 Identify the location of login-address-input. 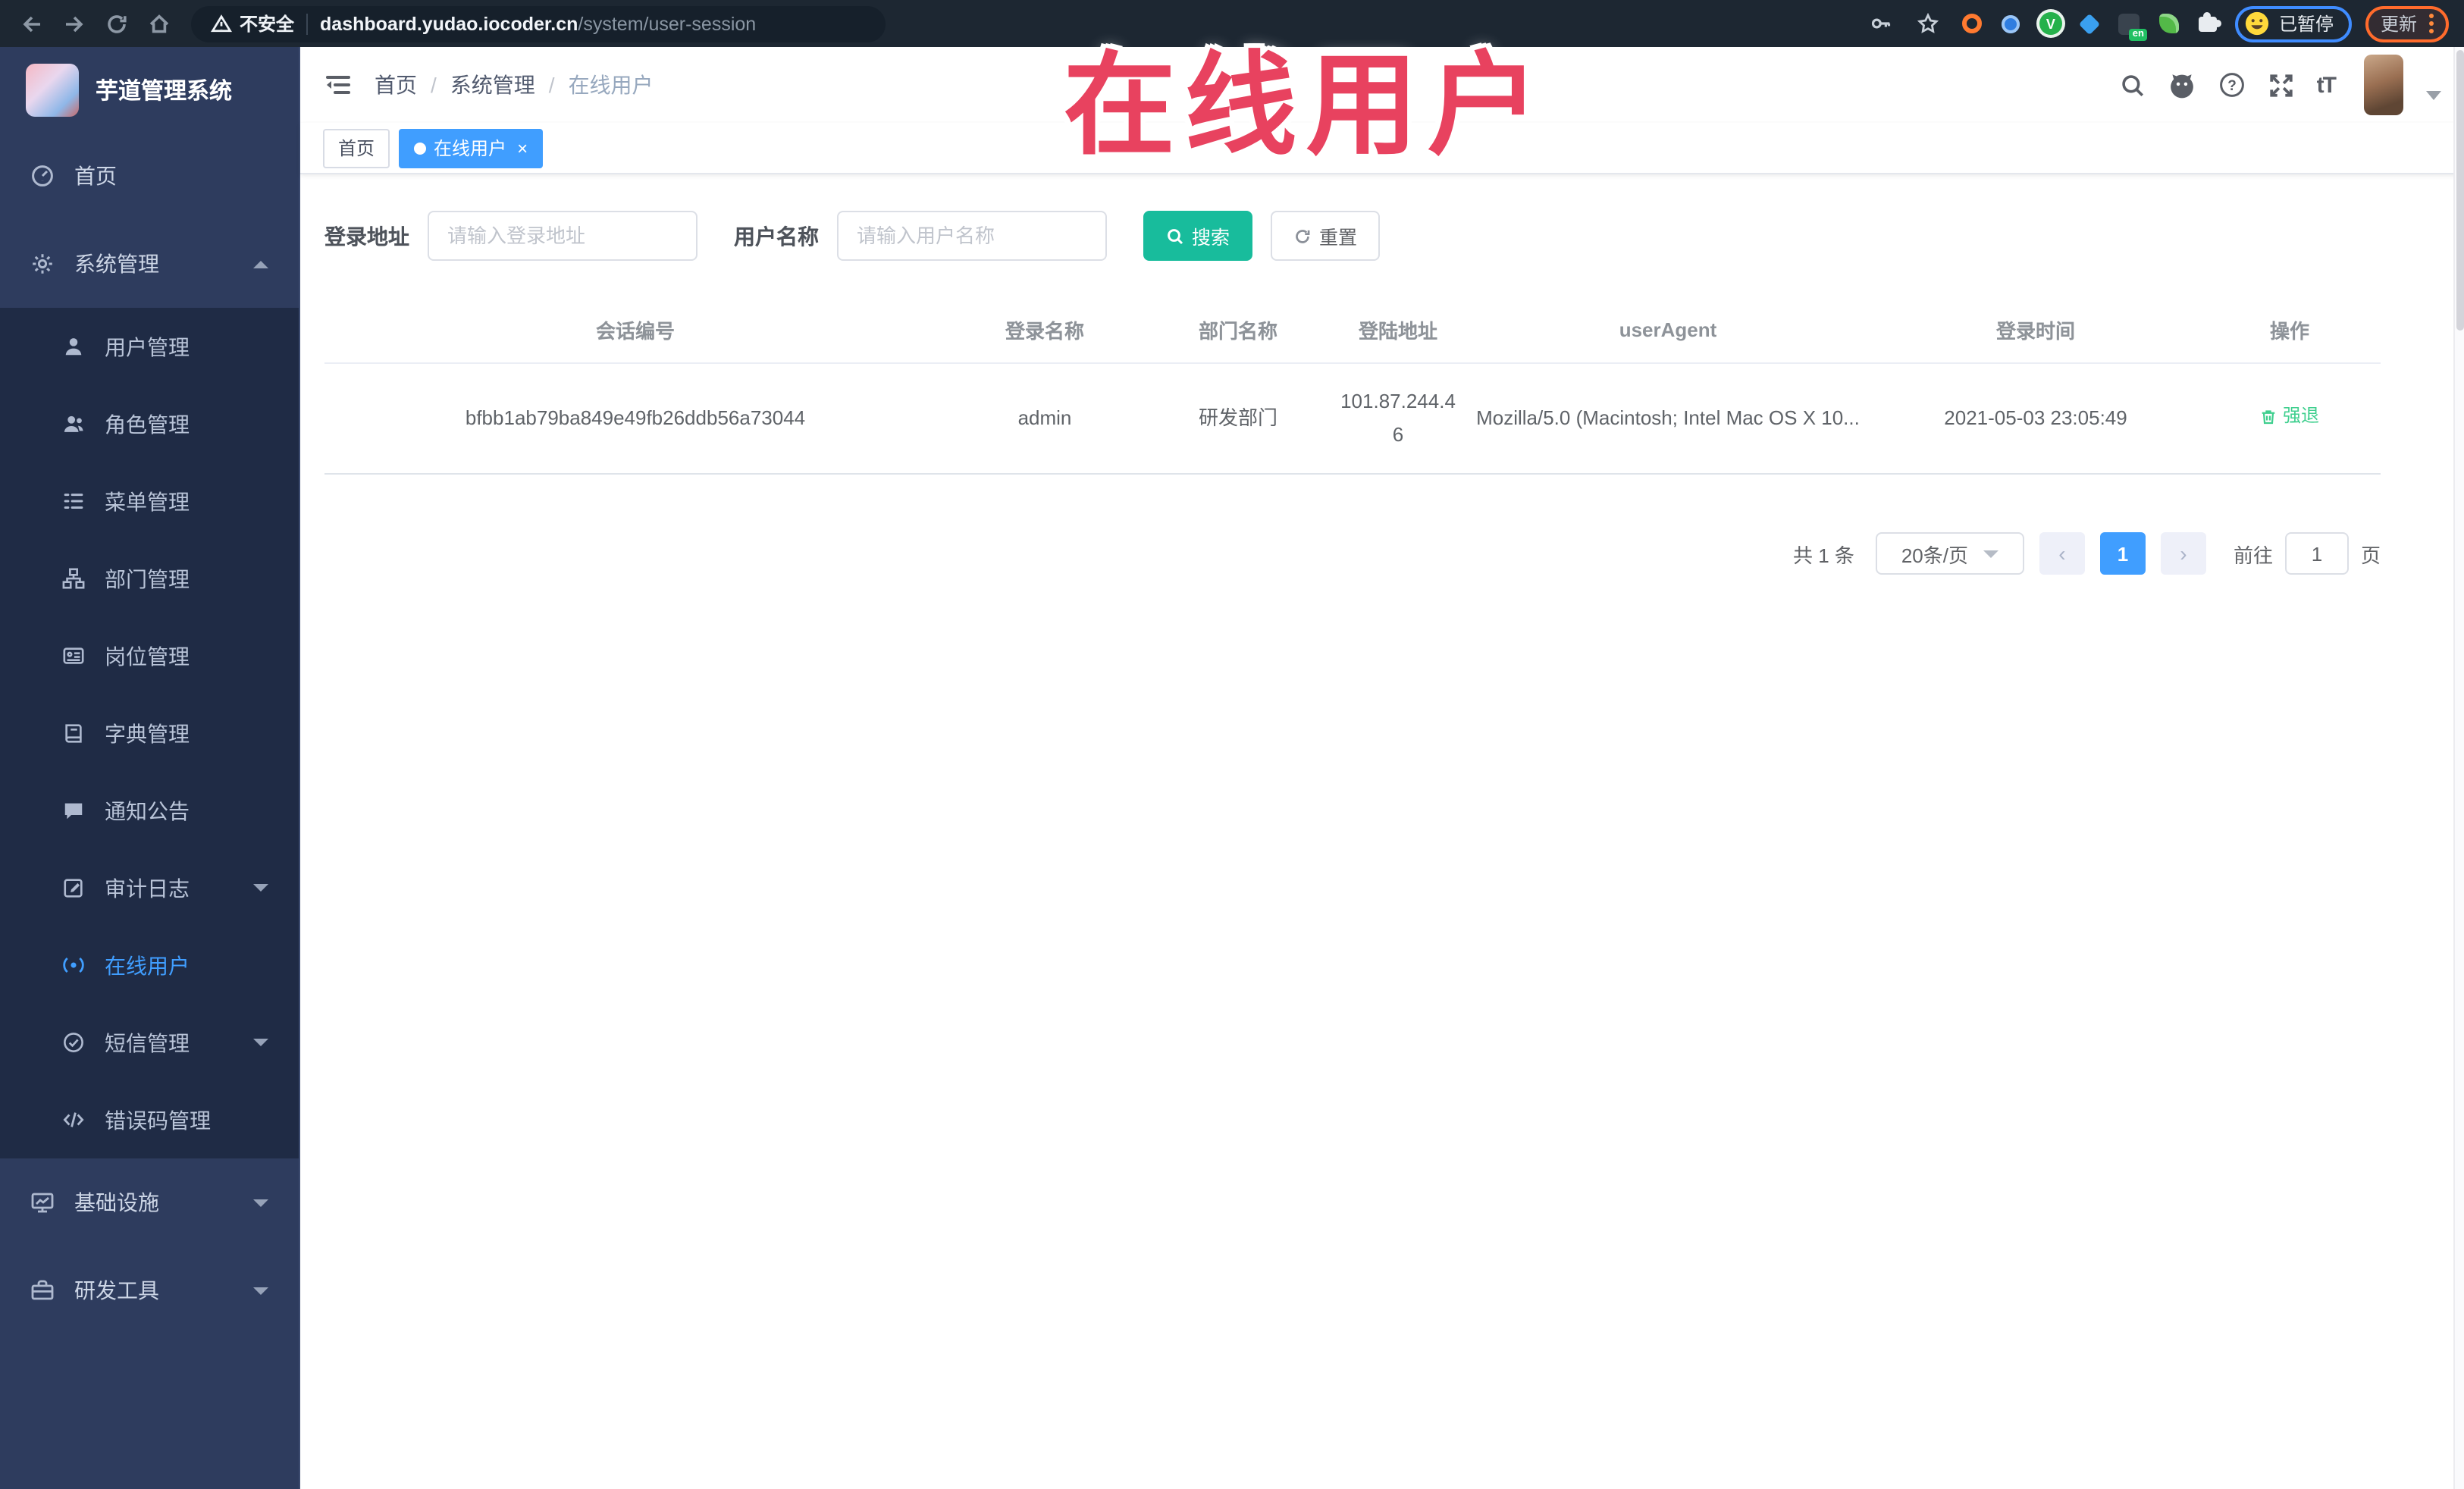
(563, 236).